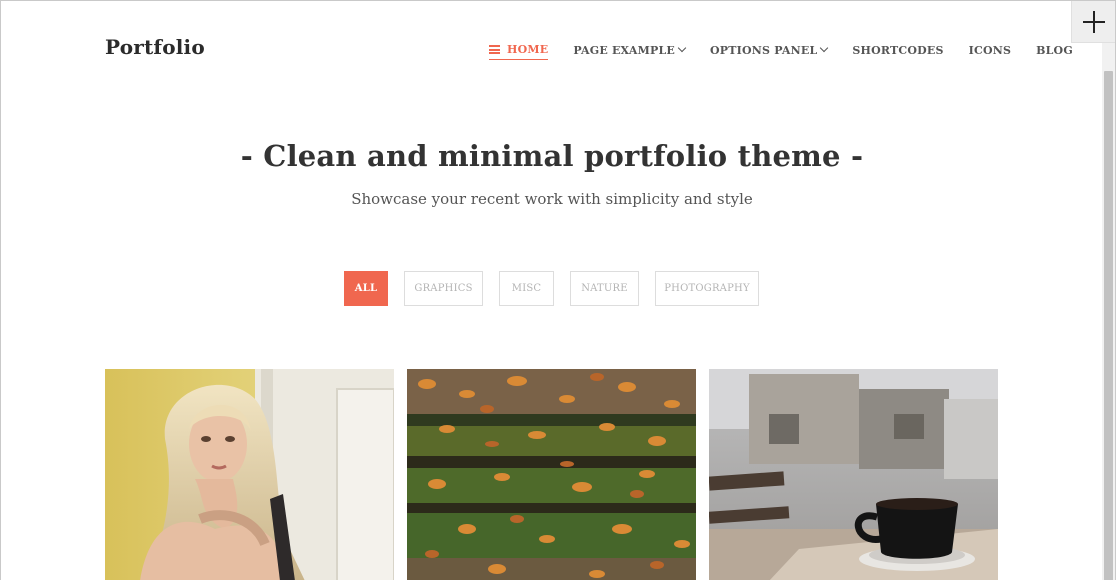 The width and height of the screenshot is (1116, 580). I want to click on add-button, so click(1093, 22).